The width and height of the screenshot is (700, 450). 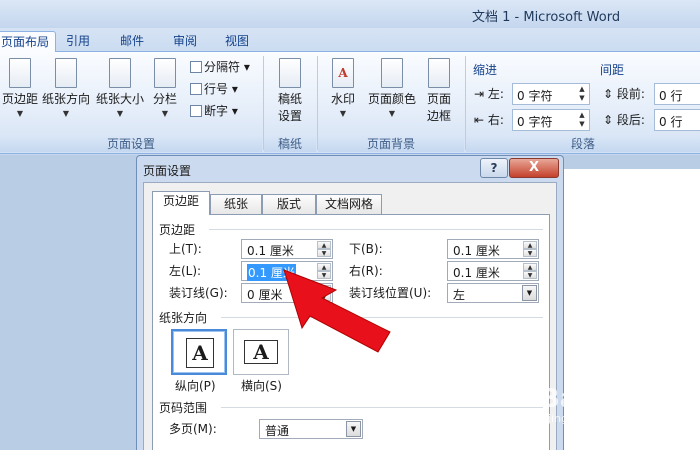 I want to click on tab-references: 引用, so click(x=78, y=41).